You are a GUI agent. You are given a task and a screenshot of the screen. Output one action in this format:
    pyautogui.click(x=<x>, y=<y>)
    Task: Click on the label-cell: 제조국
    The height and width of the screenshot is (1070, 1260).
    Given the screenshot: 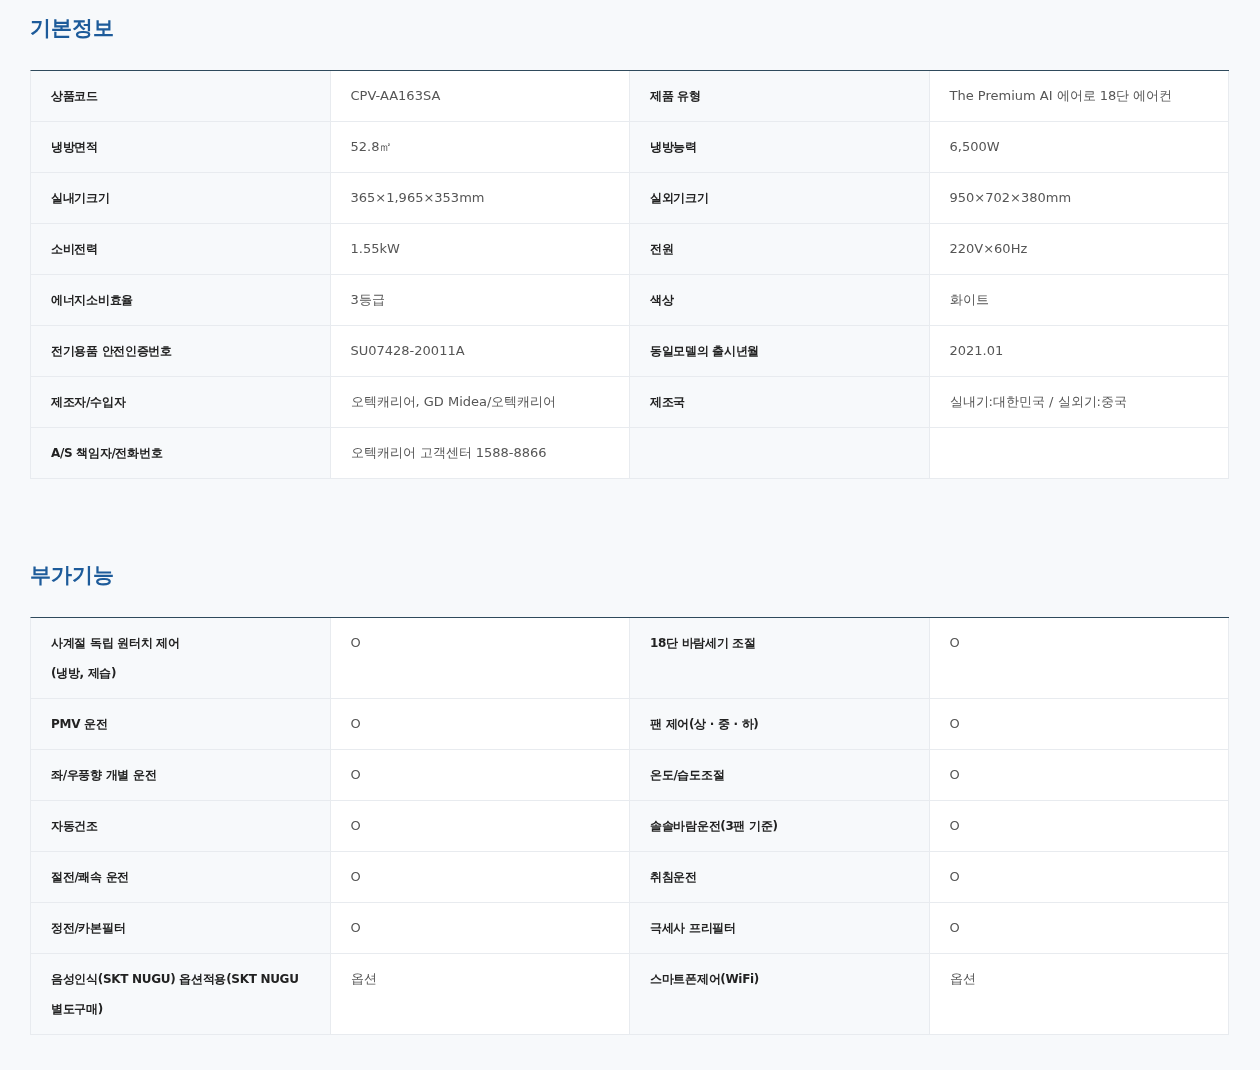 What is the action you would take?
    pyautogui.click(x=780, y=402)
    